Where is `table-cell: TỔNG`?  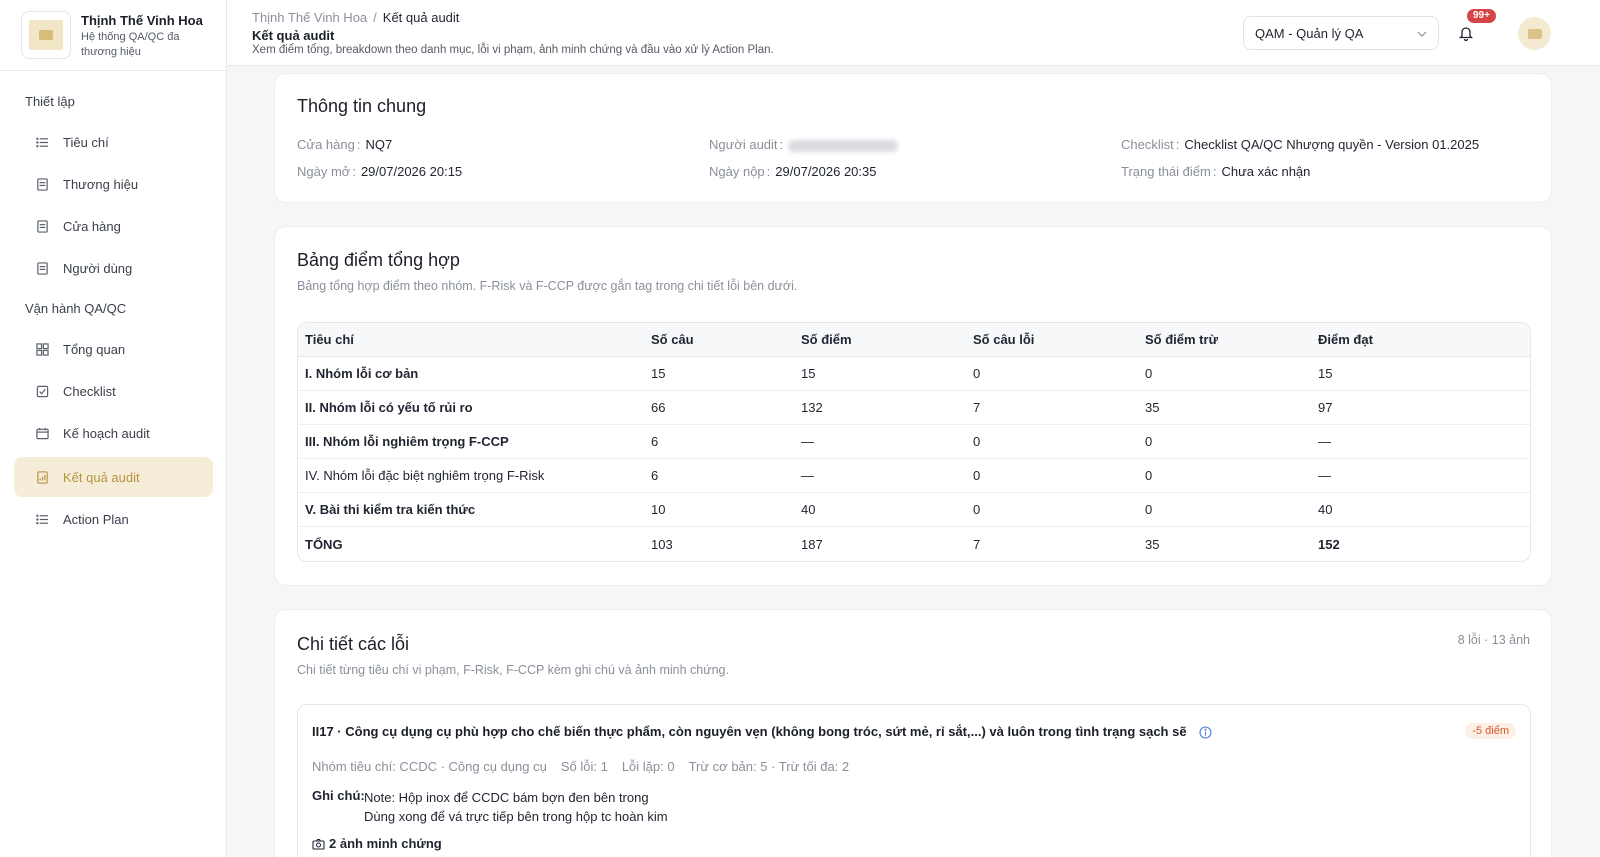
table-cell: TỔNG is located at coordinates (324, 544).